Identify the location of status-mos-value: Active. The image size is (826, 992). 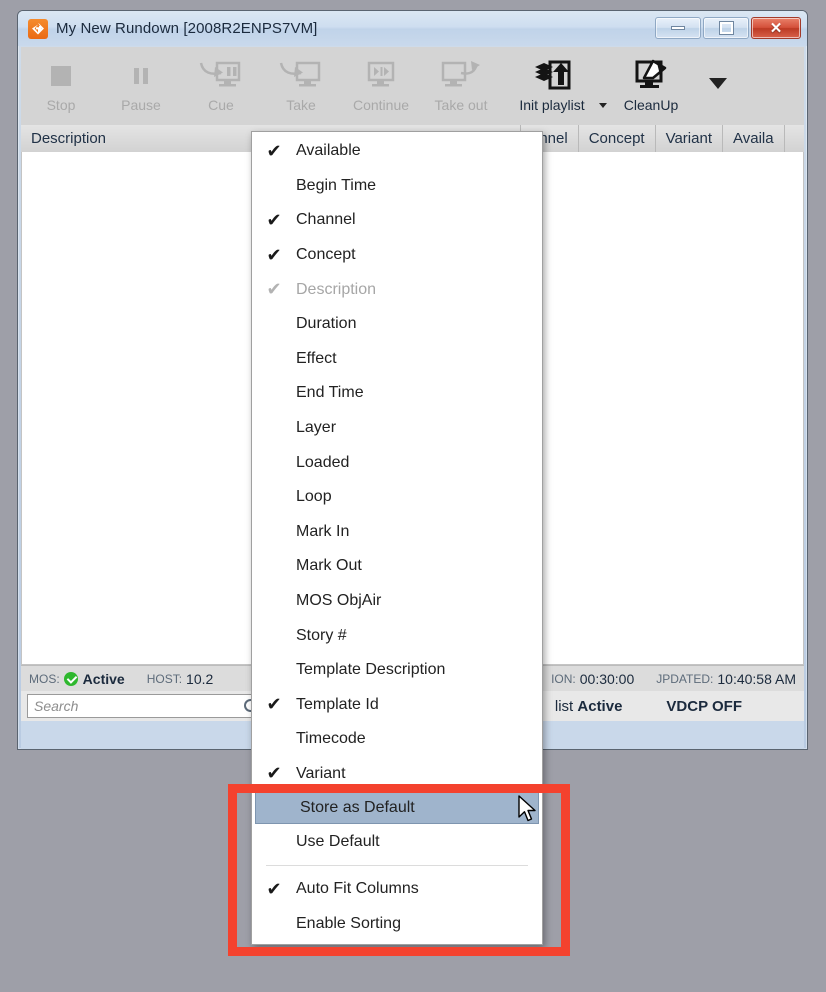
(103, 678).